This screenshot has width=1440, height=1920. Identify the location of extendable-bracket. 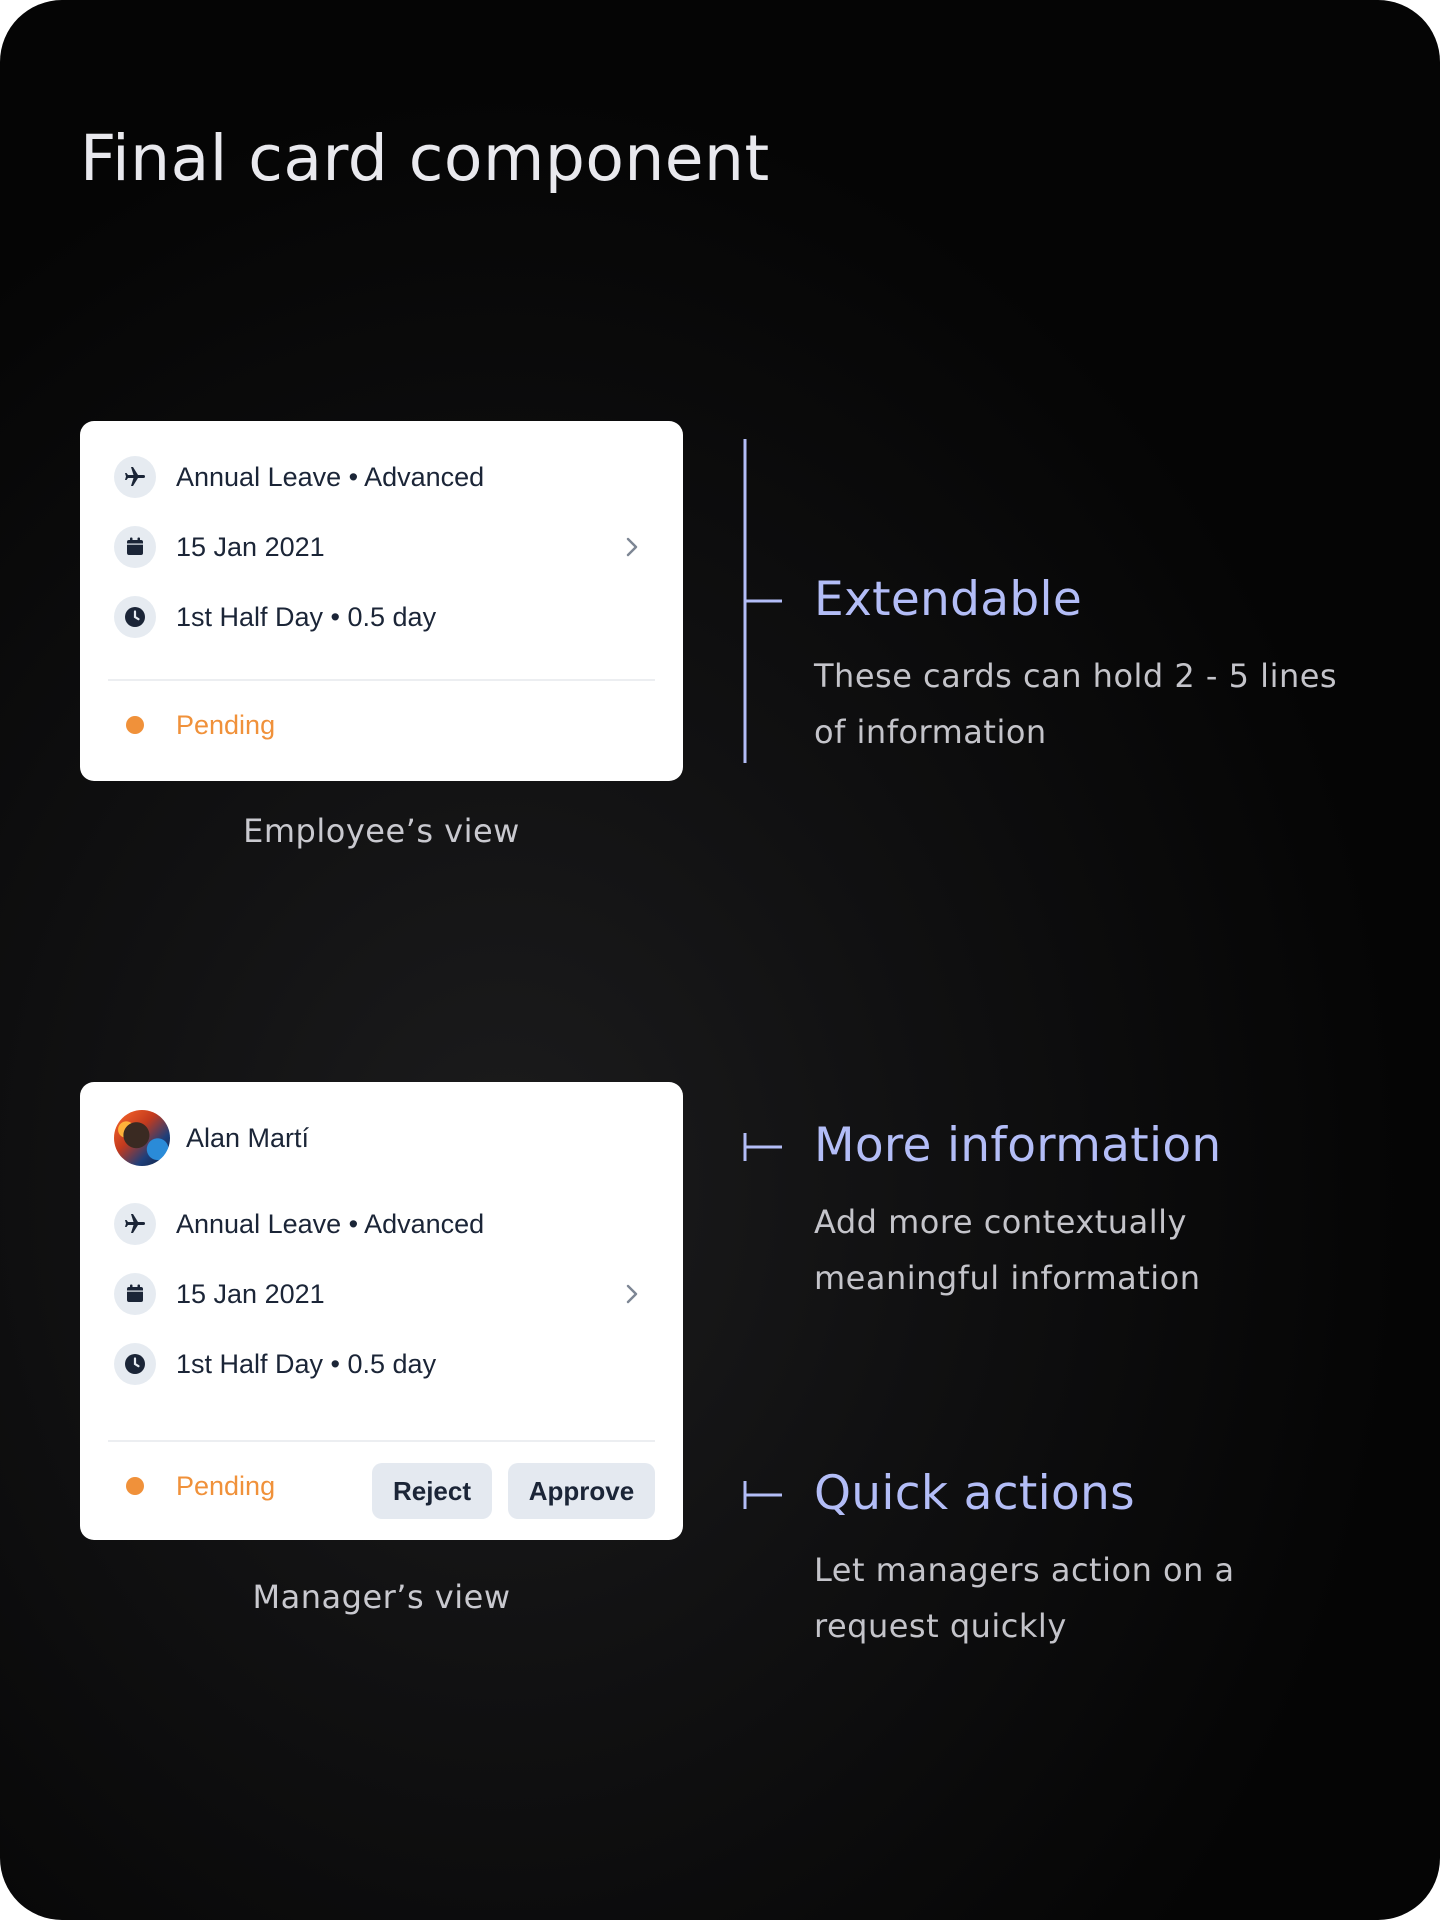
(762, 601).